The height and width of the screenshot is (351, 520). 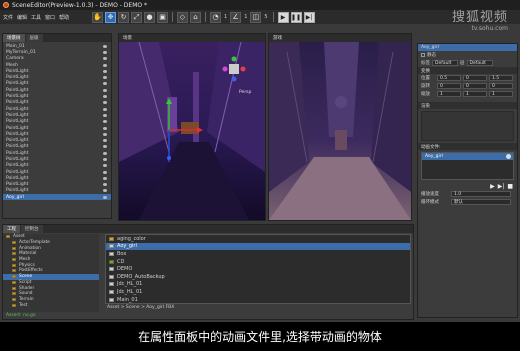 I want to click on scale-tool-icon: ⤢, so click(x=136, y=17).